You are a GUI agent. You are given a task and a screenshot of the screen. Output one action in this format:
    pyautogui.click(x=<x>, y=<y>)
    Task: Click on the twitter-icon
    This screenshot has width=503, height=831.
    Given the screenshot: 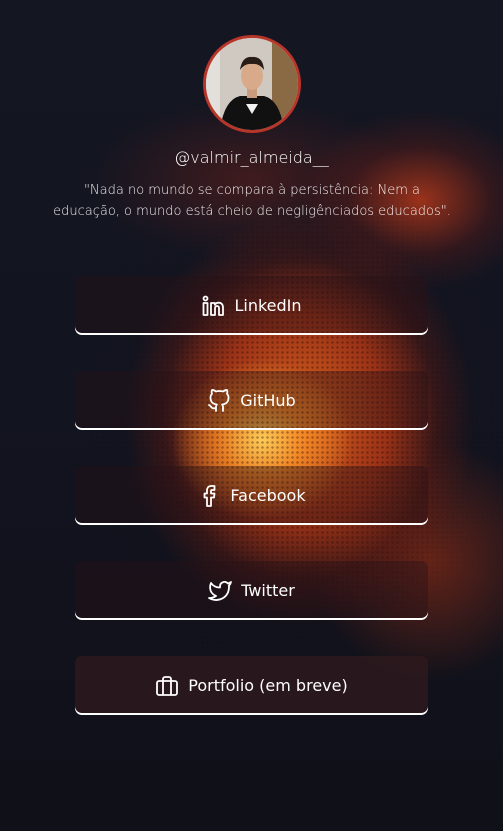 What is the action you would take?
    pyautogui.click(x=220, y=591)
    